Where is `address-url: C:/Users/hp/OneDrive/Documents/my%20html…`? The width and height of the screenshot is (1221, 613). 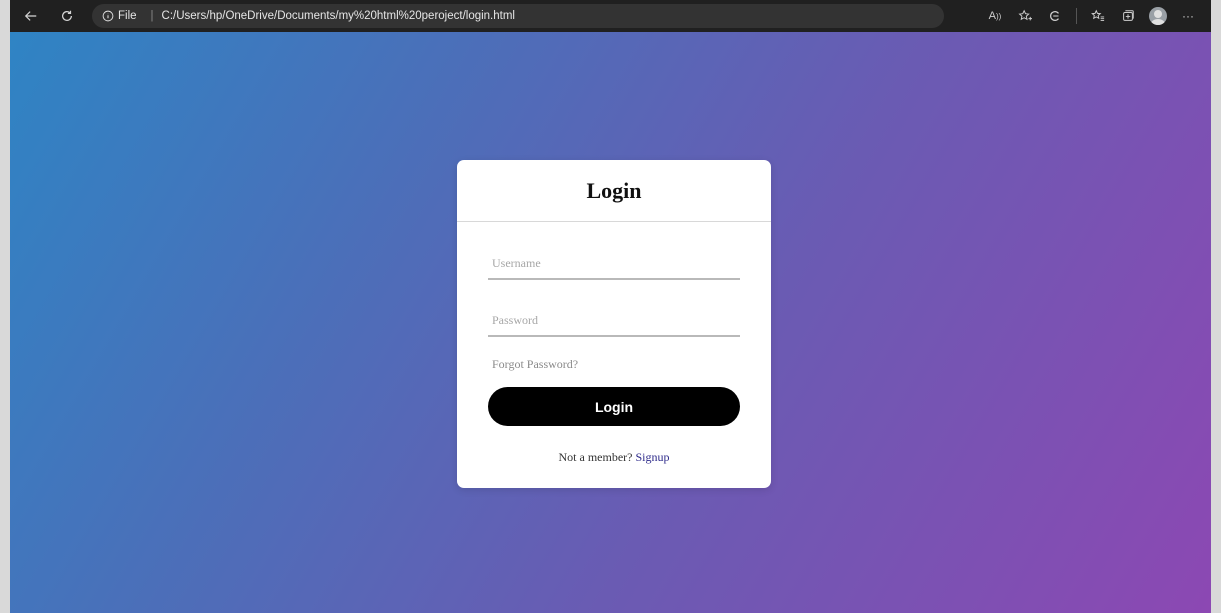
address-url: C:/Users/hp/OneDrive/Documents/my%20html… is located at coordinates (338, 16).